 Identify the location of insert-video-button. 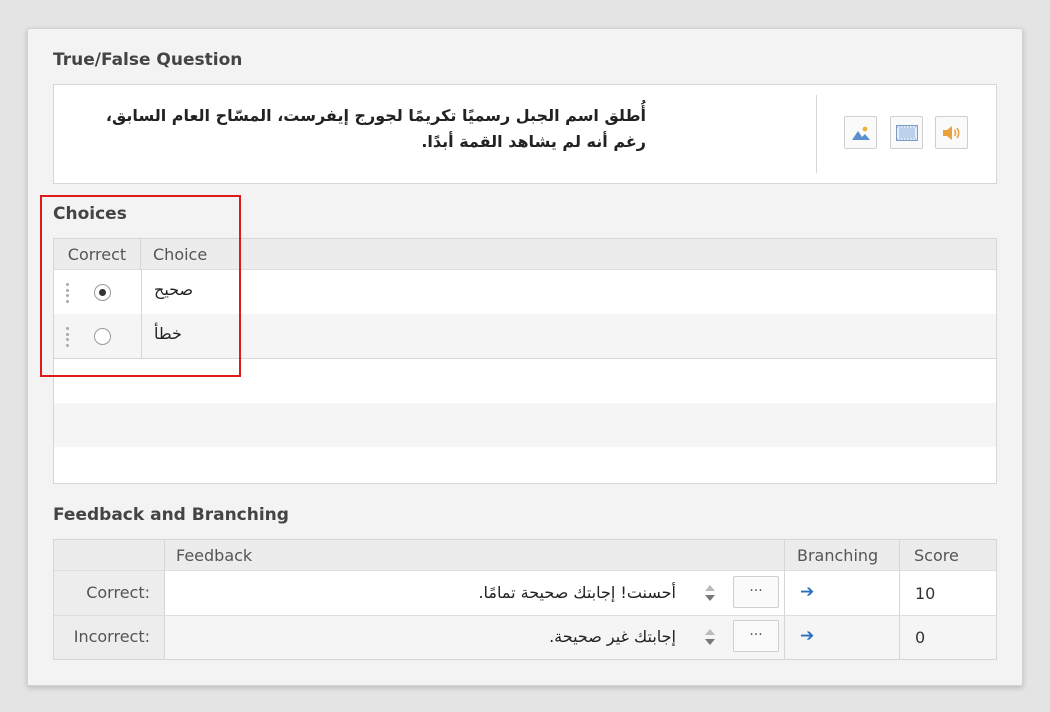
(906, 132).